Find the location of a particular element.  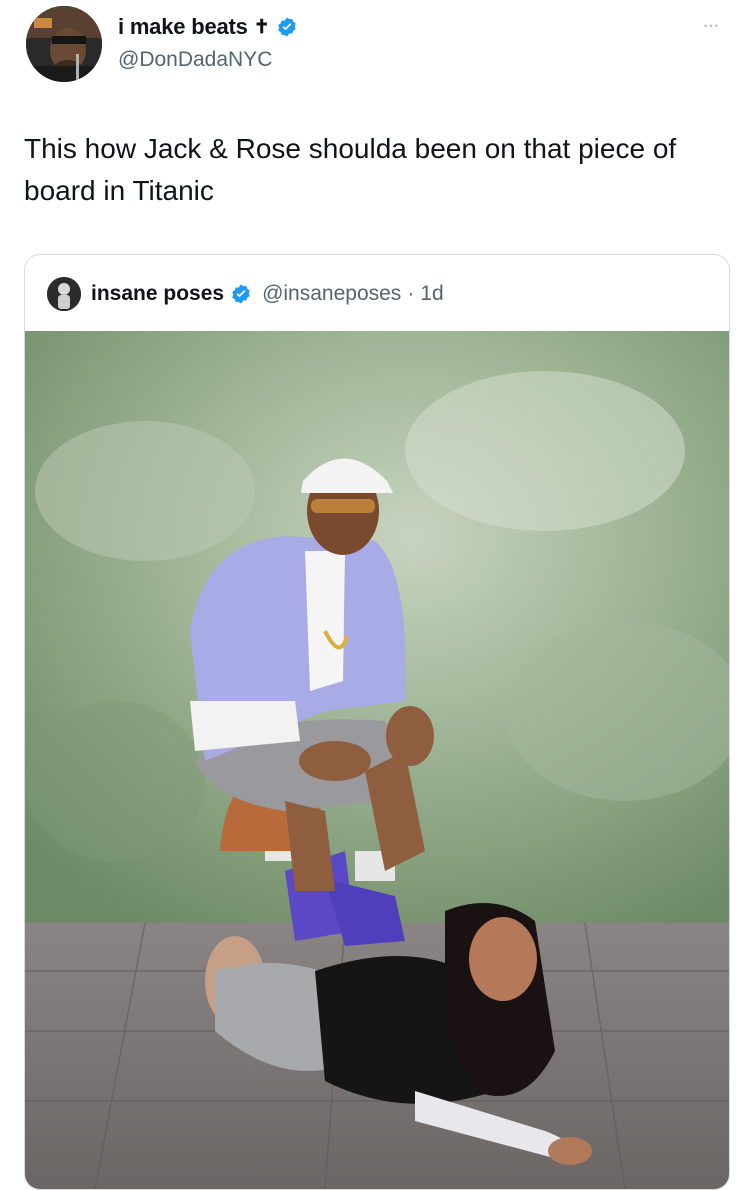

quoted-handle: @insaneposes is located at coordinates (331, 294).